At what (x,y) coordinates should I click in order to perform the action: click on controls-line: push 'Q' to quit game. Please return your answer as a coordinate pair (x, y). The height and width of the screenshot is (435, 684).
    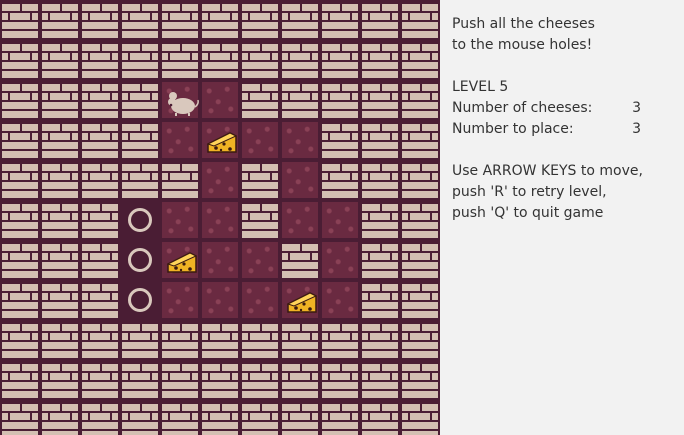
    Looking at the image, I should click on (528, 213).